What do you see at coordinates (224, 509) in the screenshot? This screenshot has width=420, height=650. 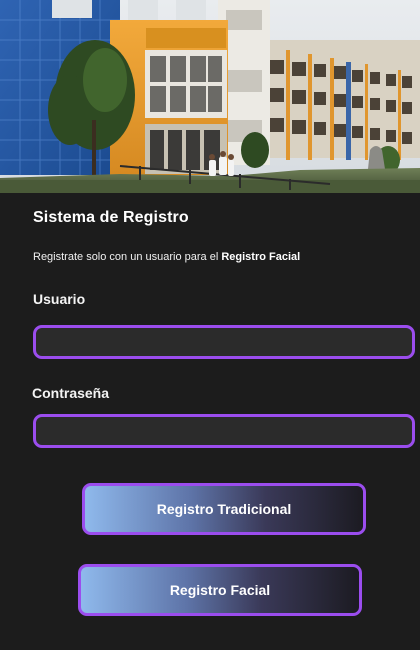 I see `traditional-register-button: Registro Tradicional` at bounding box center [224, 509].